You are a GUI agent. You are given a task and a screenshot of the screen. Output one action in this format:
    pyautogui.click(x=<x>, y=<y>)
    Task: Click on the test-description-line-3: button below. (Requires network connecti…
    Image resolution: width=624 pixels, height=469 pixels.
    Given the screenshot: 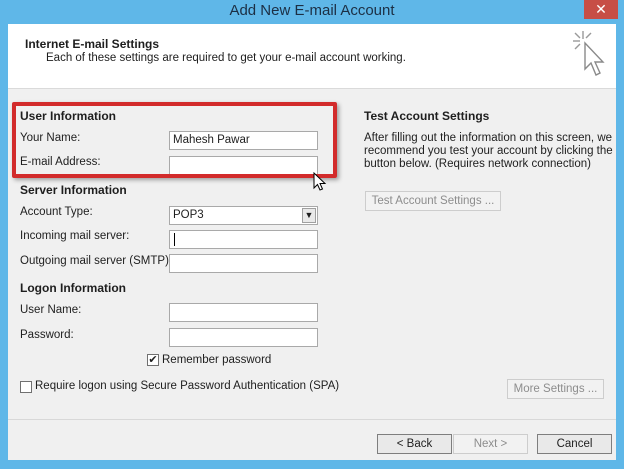 What is the action you would take?
    pyautogui.click(x=477, y=164)
    